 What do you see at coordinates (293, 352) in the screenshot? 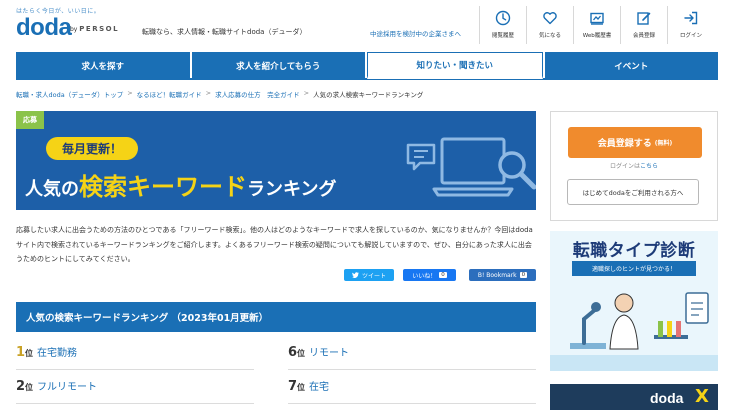
I see `rank-number: 6` at bounding box center [293, 352].